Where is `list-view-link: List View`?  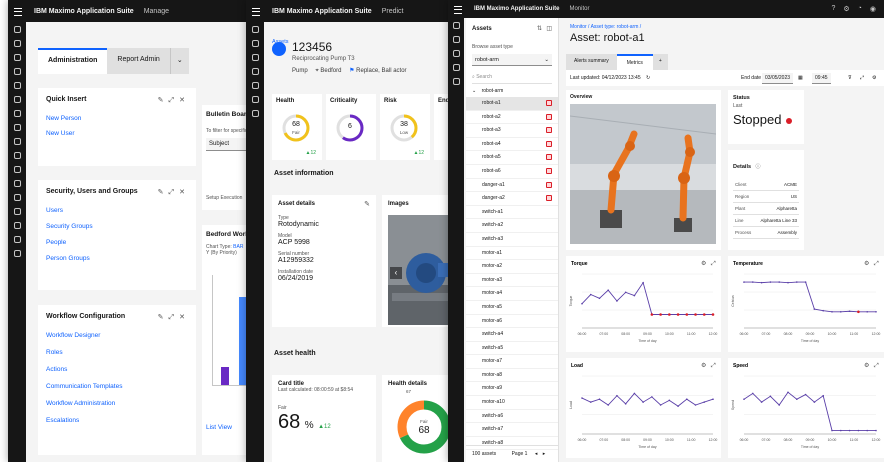
list-view-link: List View is located at coordinates (219, 427).